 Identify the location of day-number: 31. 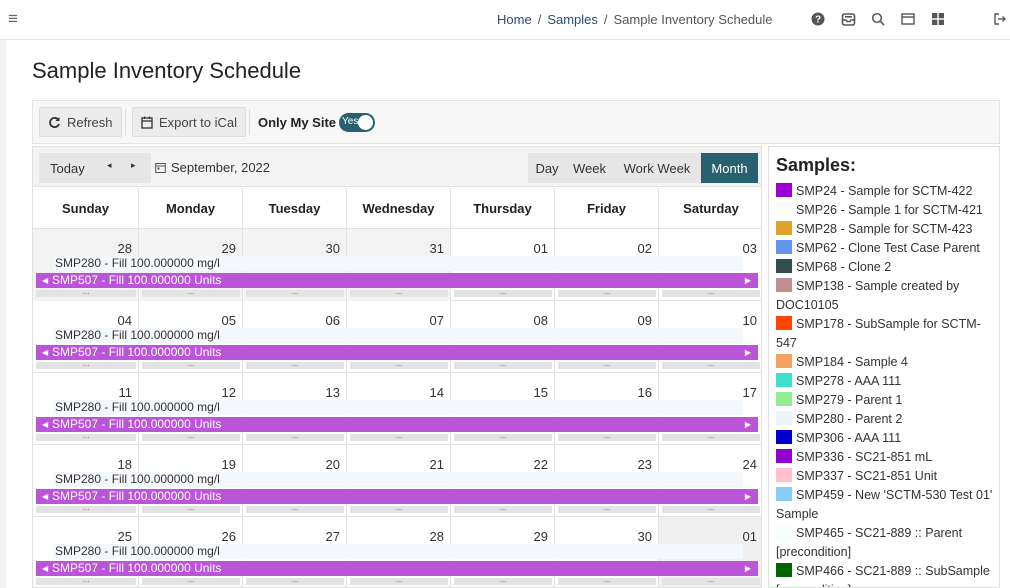
(437, 248).